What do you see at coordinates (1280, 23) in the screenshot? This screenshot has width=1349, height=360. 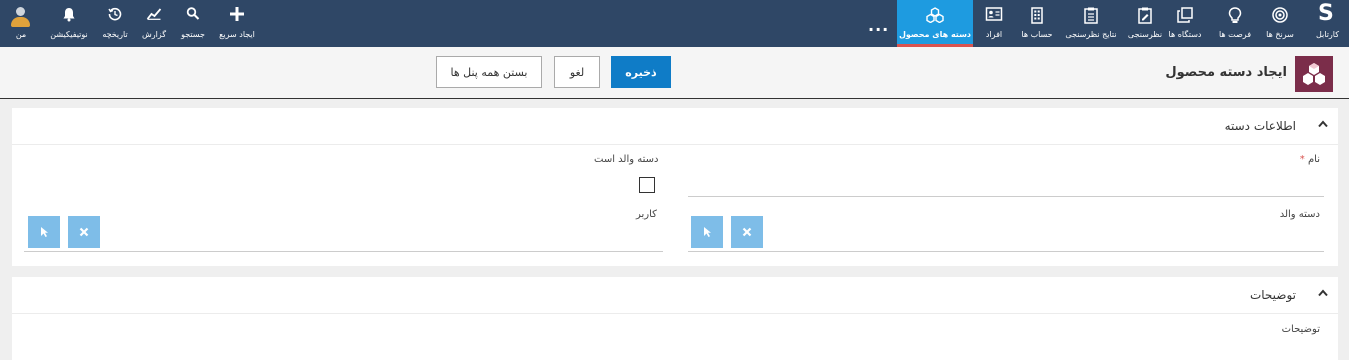 I see `nav-item-funnel: سرنخ ها` at bounding box center [1280, 23].